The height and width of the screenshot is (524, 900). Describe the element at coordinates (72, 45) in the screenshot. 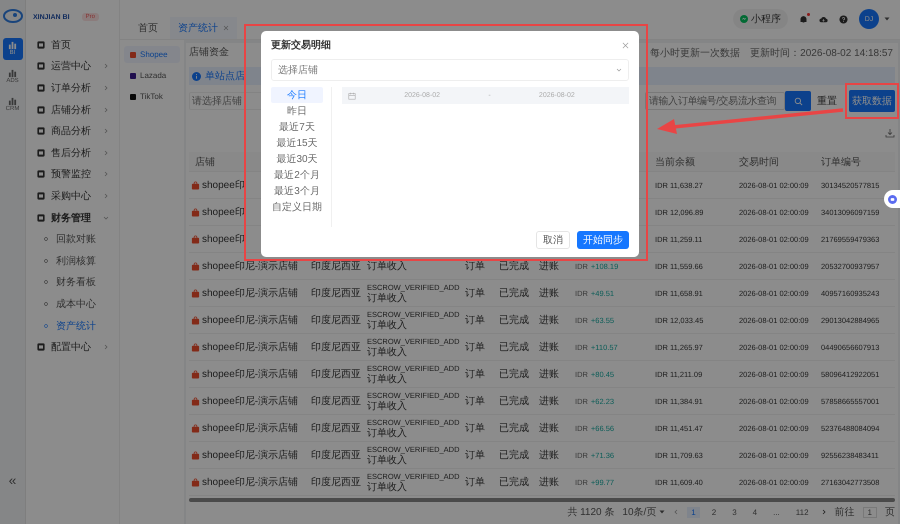

I see `nav-item: 首页` at that location.